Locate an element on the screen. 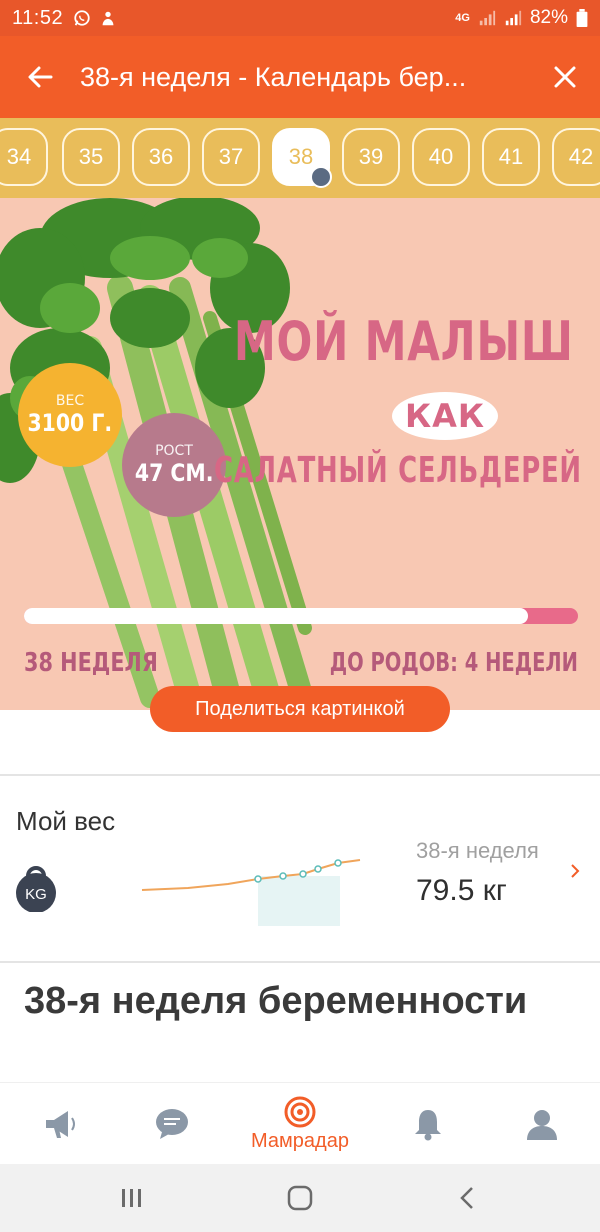 The image size is (600, 1232). svg-text: KG is located at coordinates (36, 894).